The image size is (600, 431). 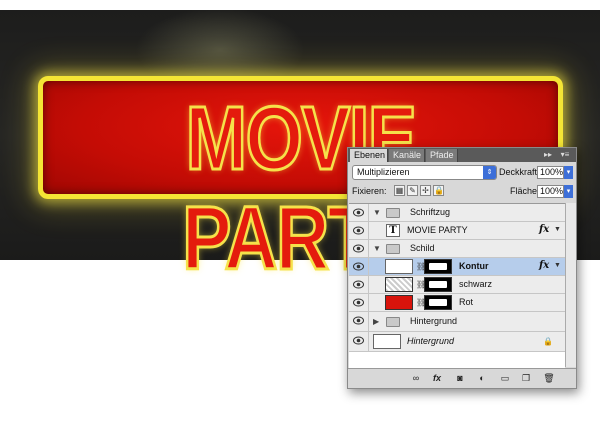 What do you see at coordinates (457, 213) in the screenshot?
I see `layer-row-schriftzug: ▼ Schriftzug` at bounding box center [457, 213].